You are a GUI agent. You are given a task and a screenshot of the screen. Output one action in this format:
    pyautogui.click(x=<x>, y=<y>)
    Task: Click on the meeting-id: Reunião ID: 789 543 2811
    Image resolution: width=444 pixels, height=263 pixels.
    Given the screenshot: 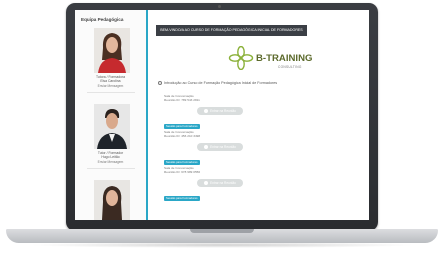 What is the action you would take?
    pyautogui.click(x=182, y=100)
    